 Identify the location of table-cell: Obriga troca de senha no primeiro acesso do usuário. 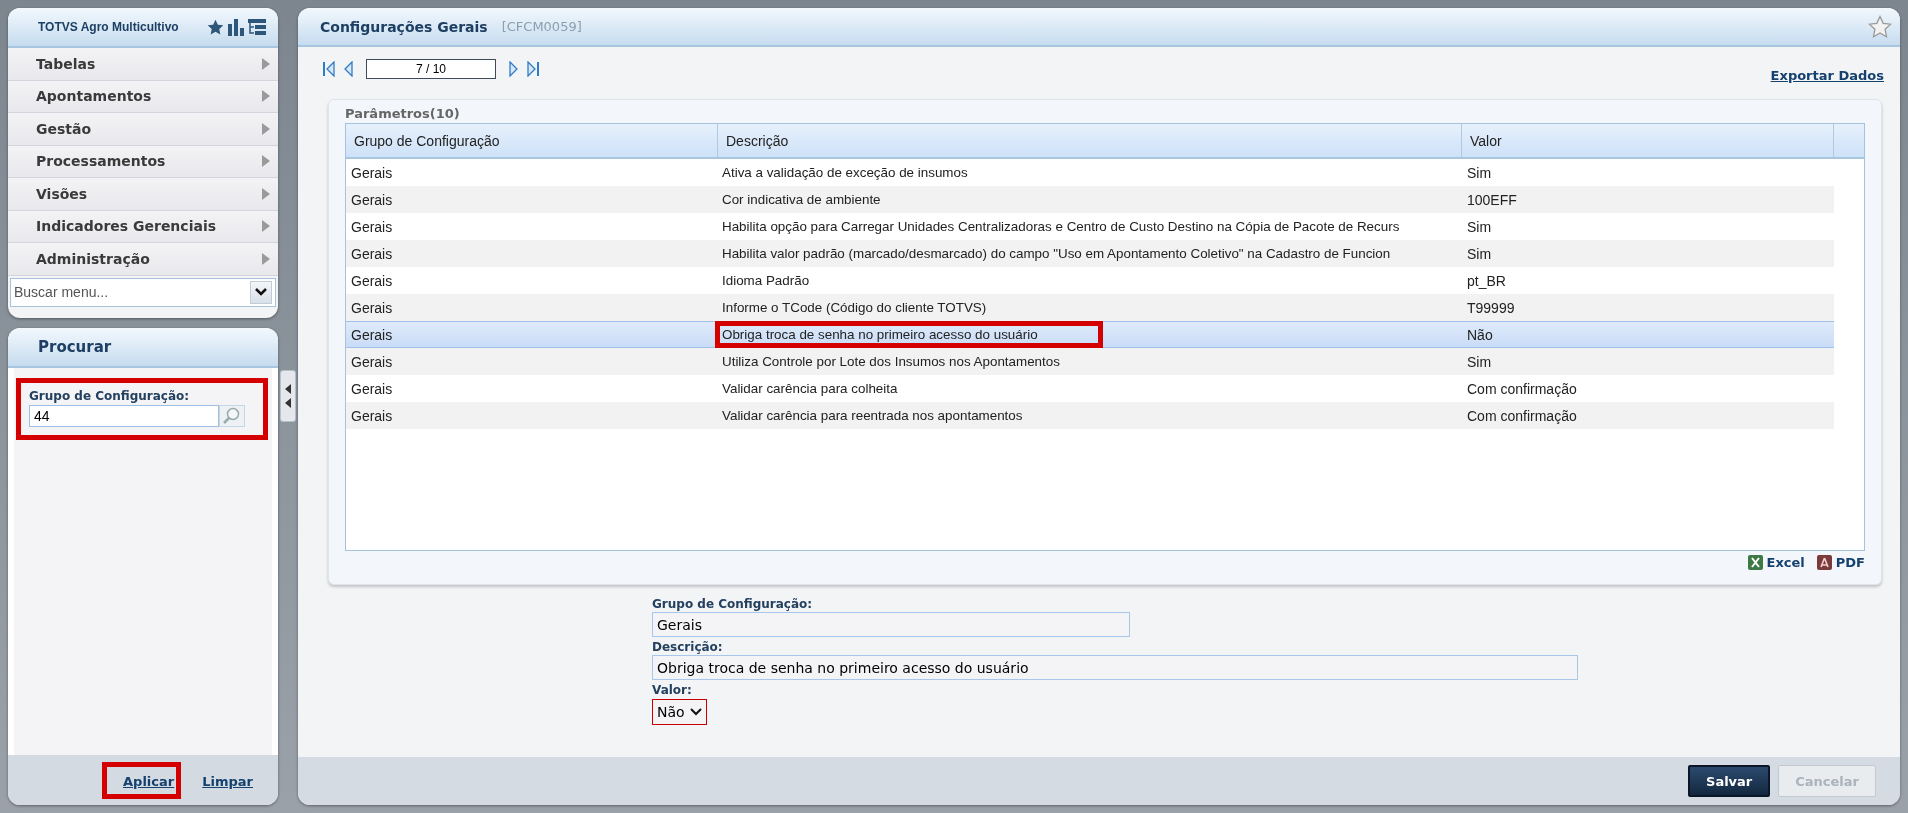
(880, 334).